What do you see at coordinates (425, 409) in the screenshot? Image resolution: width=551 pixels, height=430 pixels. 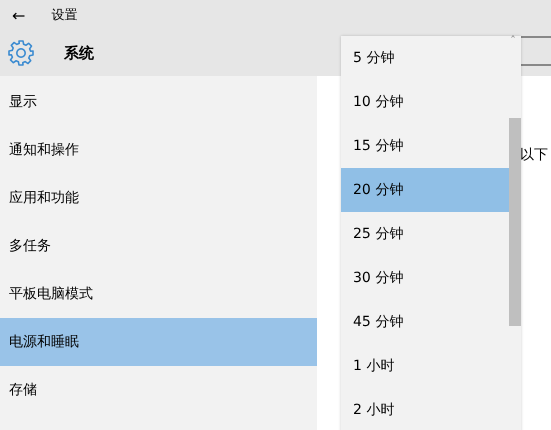 I see `dropdown-option: 2 小时` at bounding box center [425, 409].